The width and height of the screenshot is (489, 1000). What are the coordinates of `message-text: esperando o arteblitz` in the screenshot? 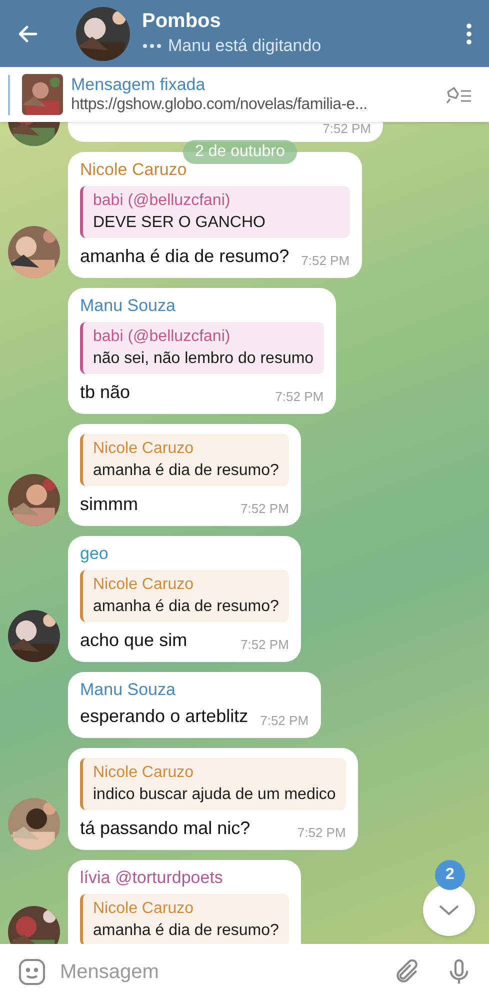 It's located at (164, 716).